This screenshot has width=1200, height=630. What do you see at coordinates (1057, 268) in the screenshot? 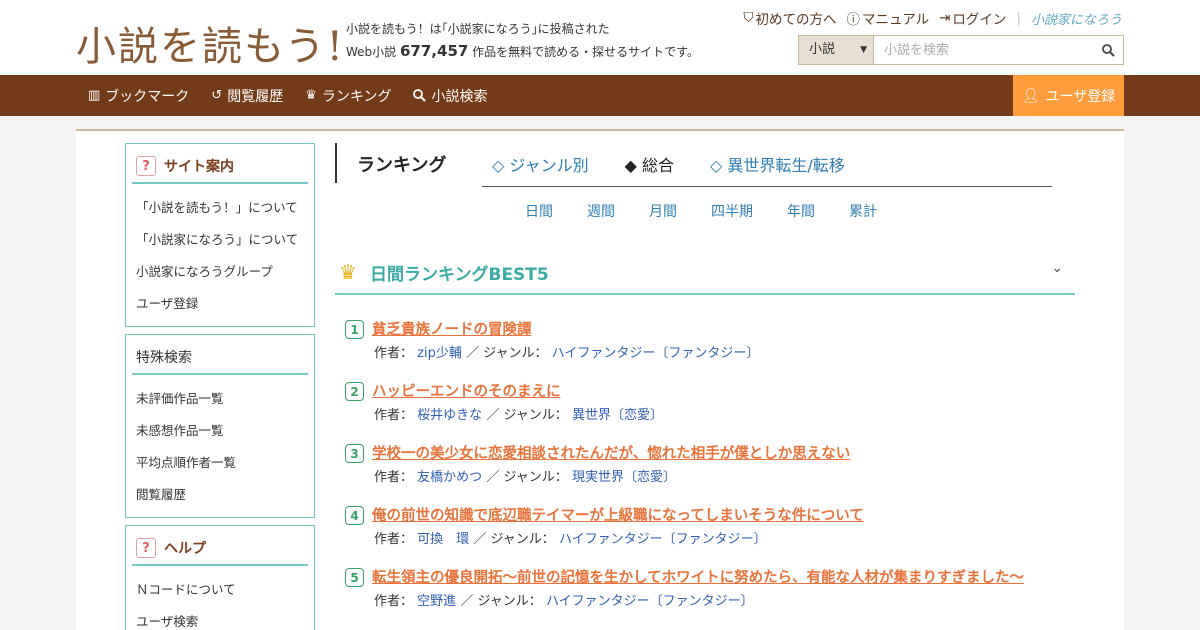
I see `chevron-down-icon: ⌄` at bounding box center [1057, 268].